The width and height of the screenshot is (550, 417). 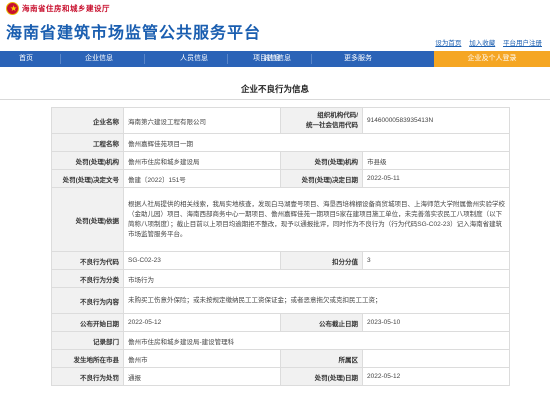 I want to click on punish-type-label: 不良行为处罚, so click(x=87, y=376).